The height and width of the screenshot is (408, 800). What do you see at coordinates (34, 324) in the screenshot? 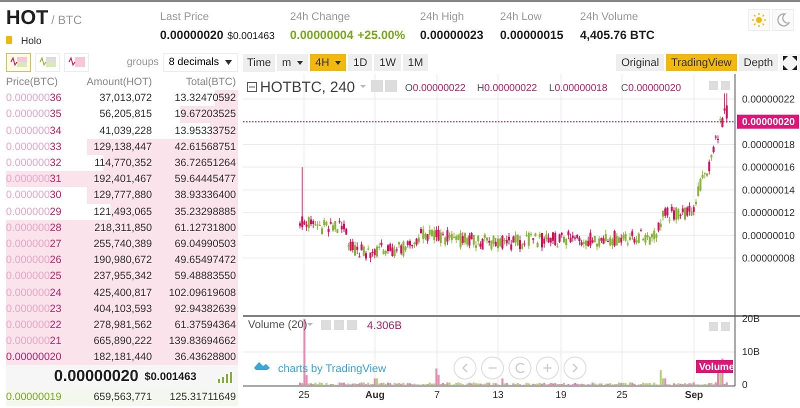
I see `ask-price: 0.00000022` at bounding box center [34, 324].